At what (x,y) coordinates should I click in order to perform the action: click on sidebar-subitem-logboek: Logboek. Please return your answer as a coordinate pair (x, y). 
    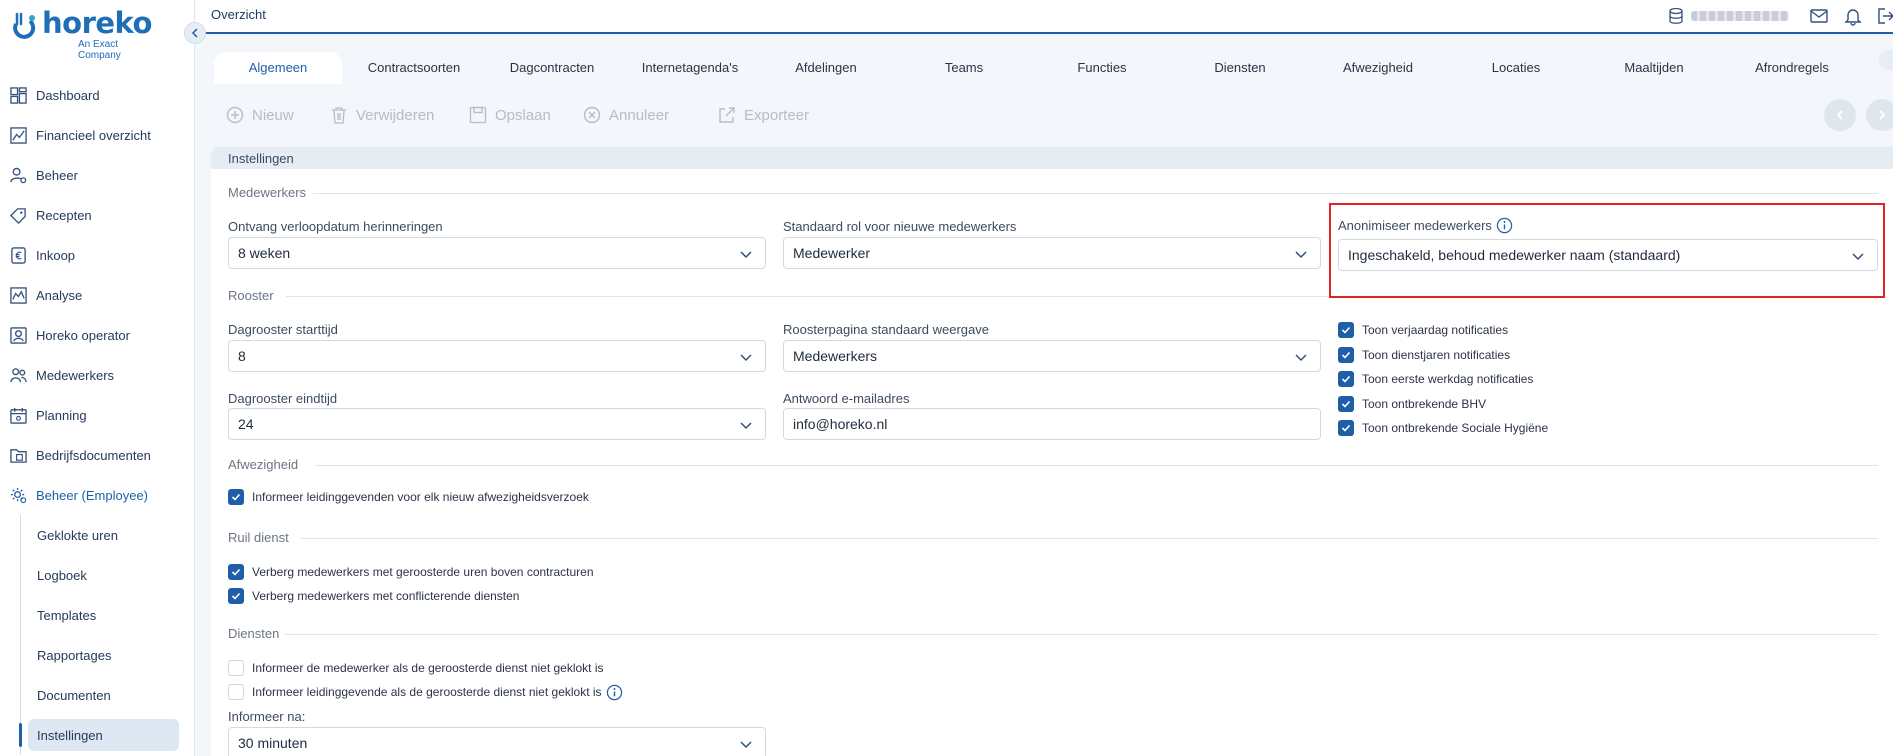
    Looking at the image, I should click on (97, 575).